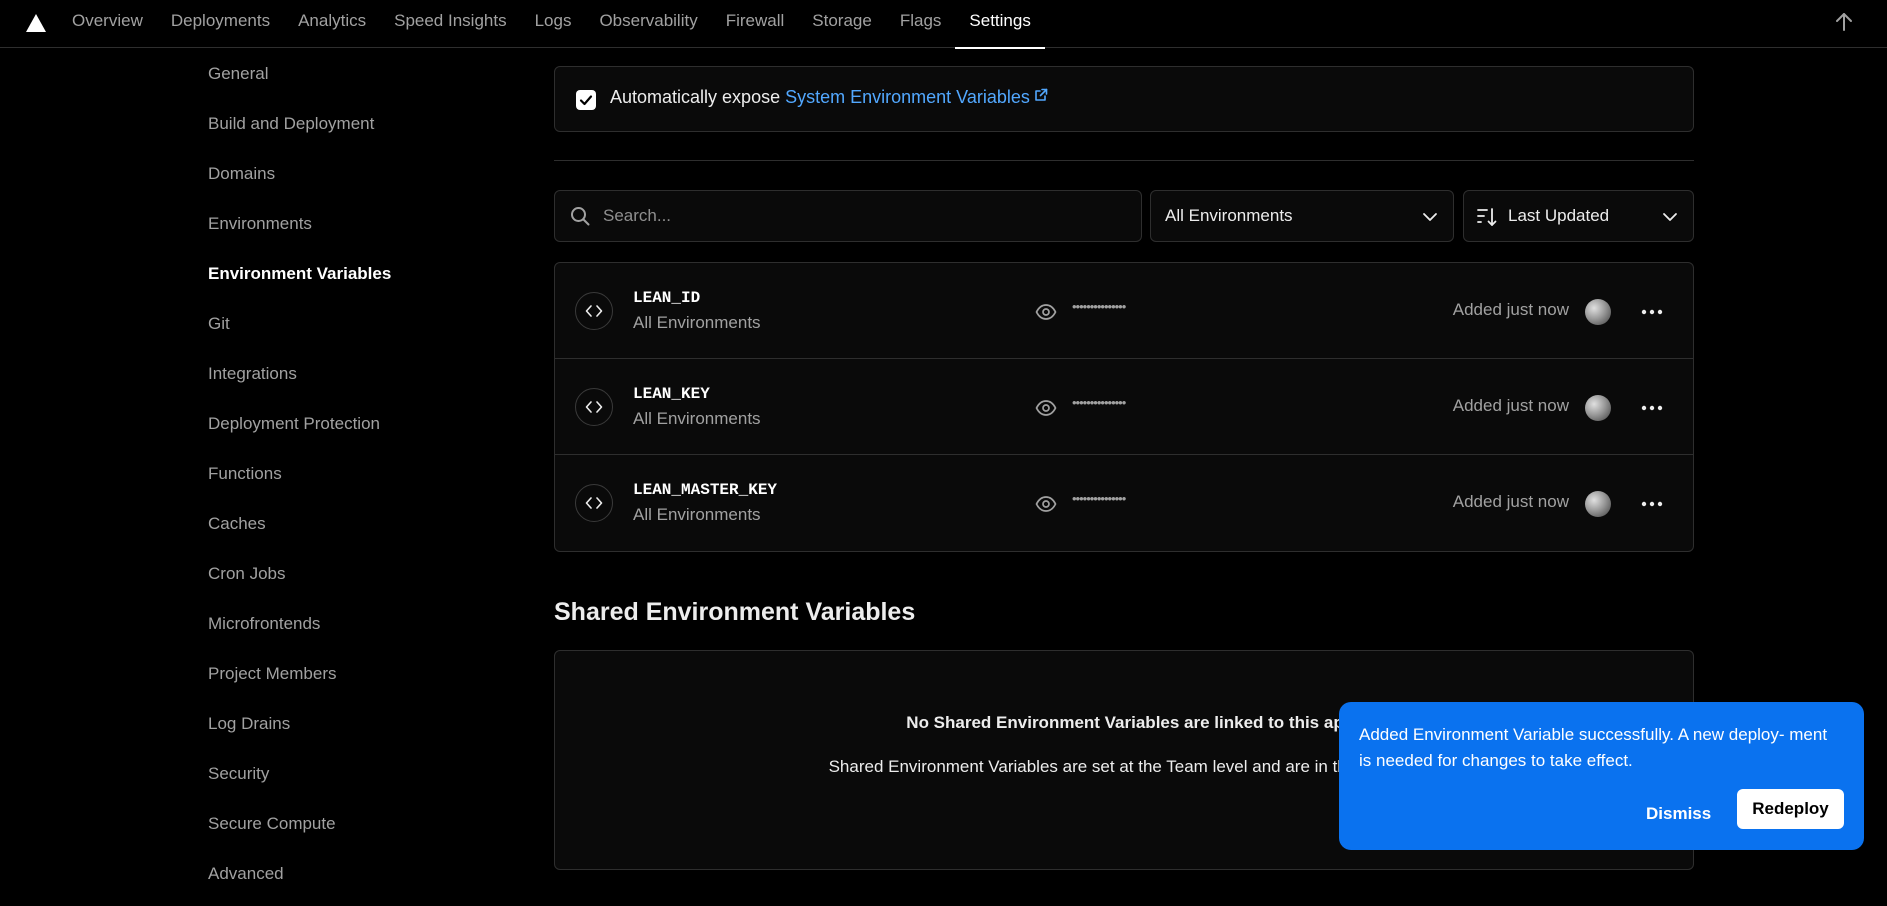 The image size is (1887, 906). Describe the element at coordinates (36, 23) in the screenshot. I see `triangle-logo-icon` at that location.